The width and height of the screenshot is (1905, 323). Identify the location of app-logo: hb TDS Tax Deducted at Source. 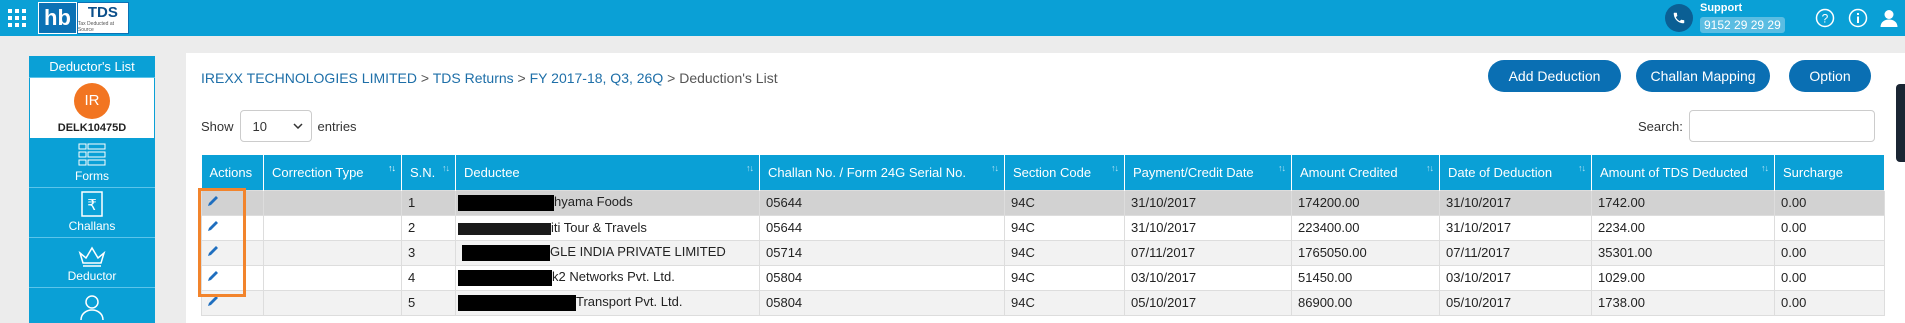
(83, 18).